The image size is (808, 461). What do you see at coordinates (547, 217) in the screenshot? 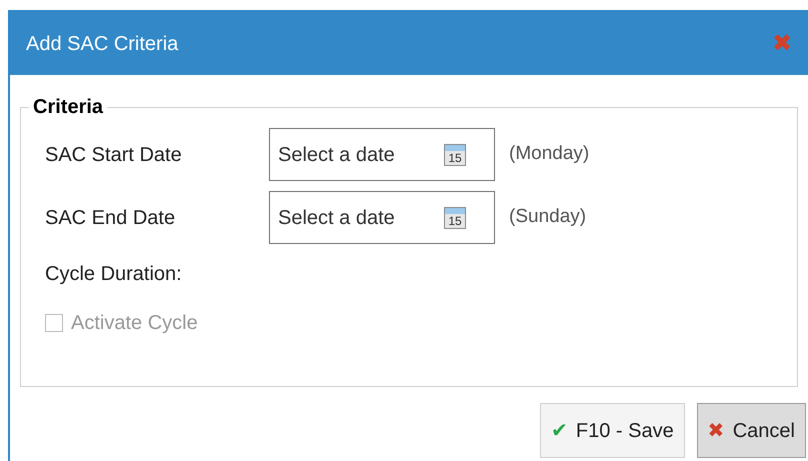
I see `day-hint: (Sunday)` at bounding box center [547, 217].